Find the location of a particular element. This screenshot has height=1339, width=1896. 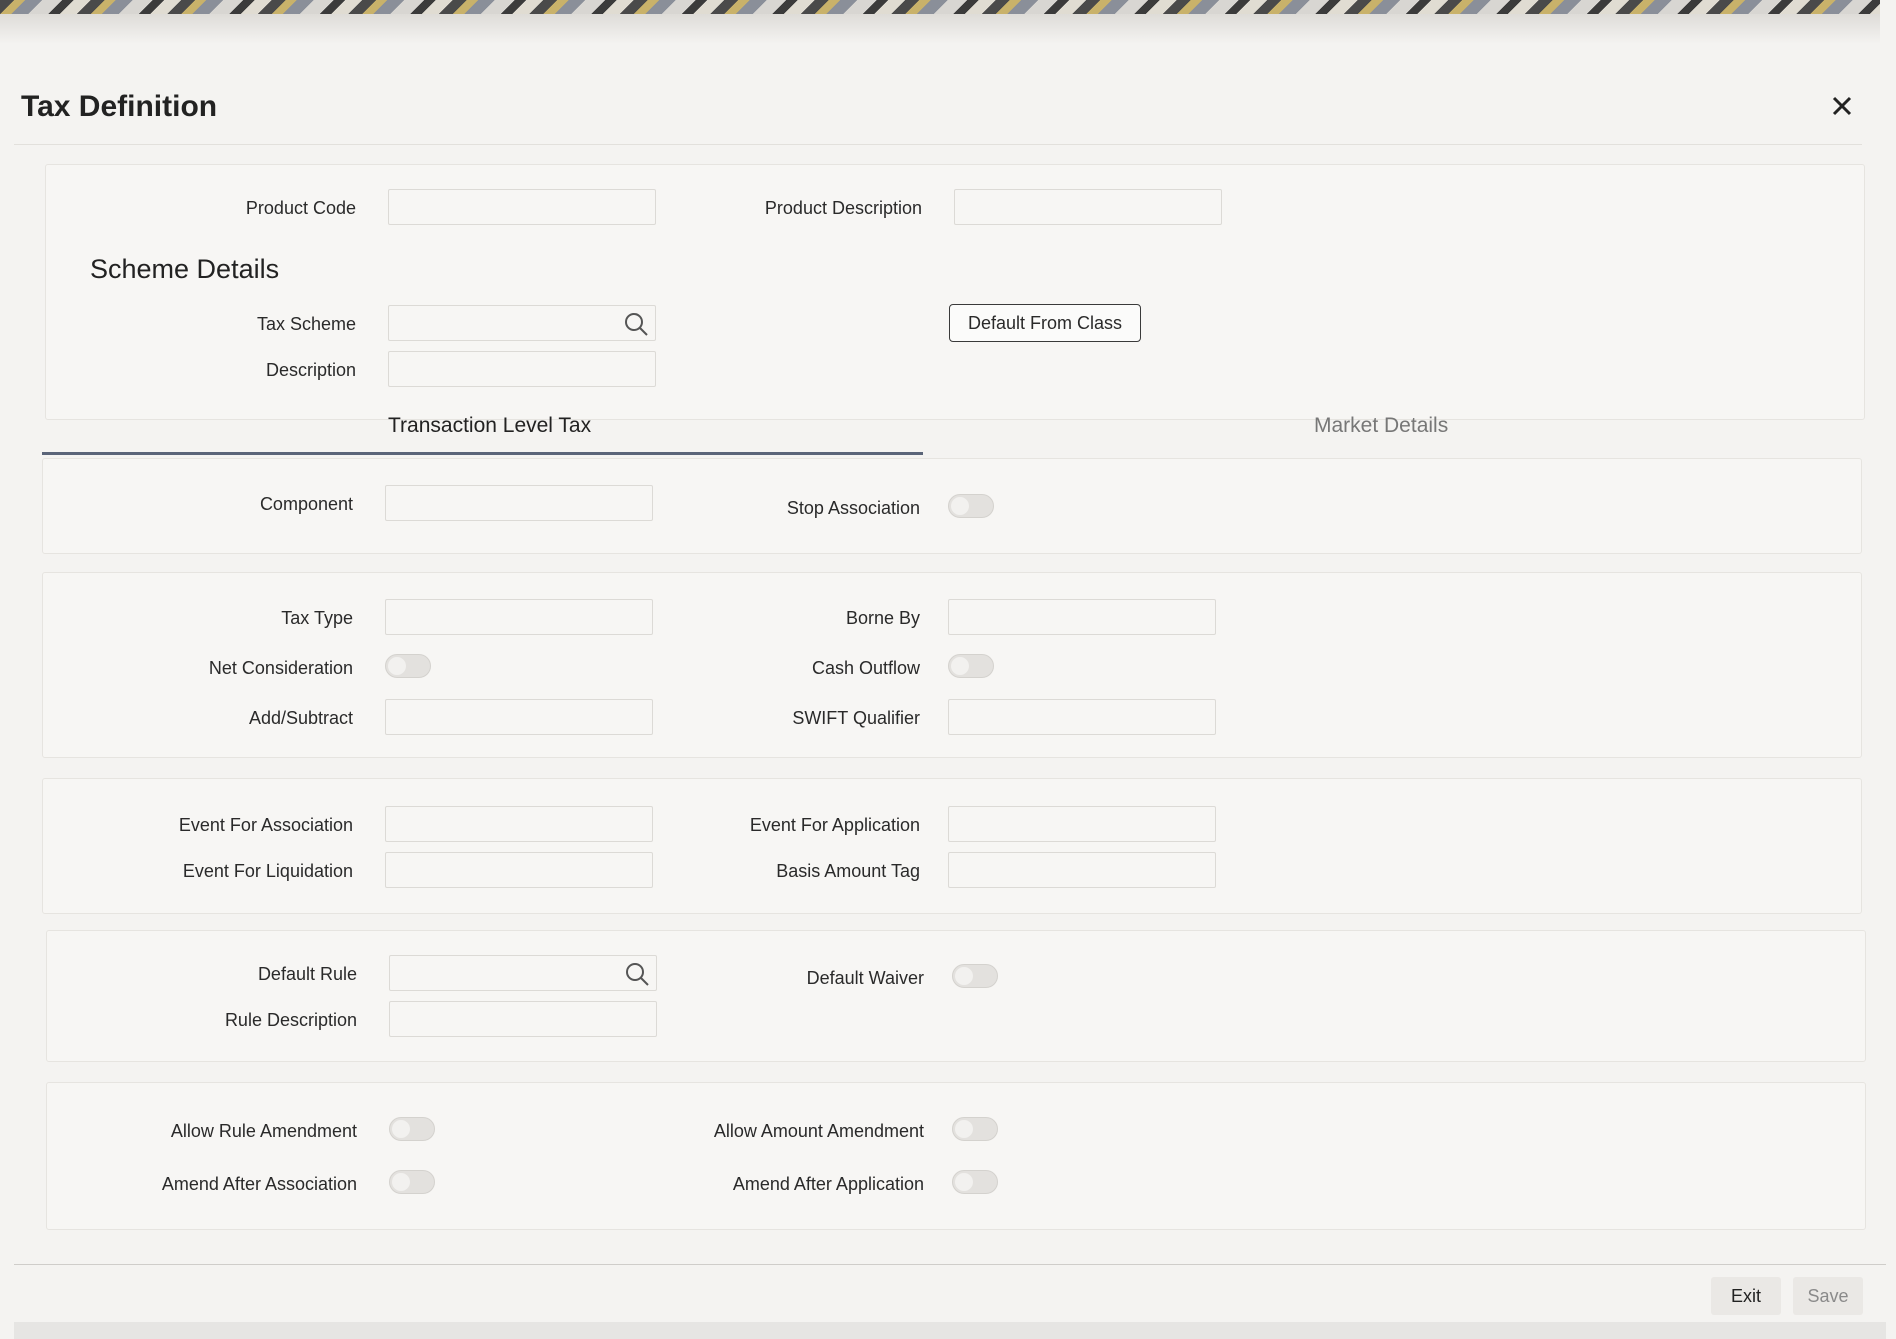

add-subtract-input is located at coordinates (519, 717).